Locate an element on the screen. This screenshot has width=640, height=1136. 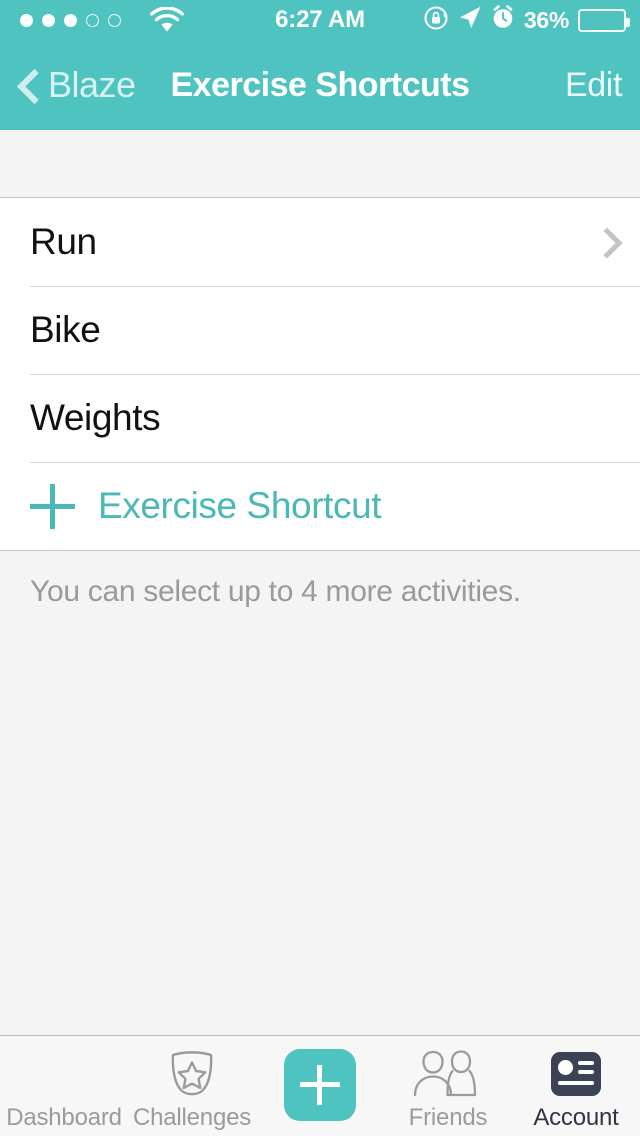
fitbit-dots-icon is located at coordinates (64, 1074).